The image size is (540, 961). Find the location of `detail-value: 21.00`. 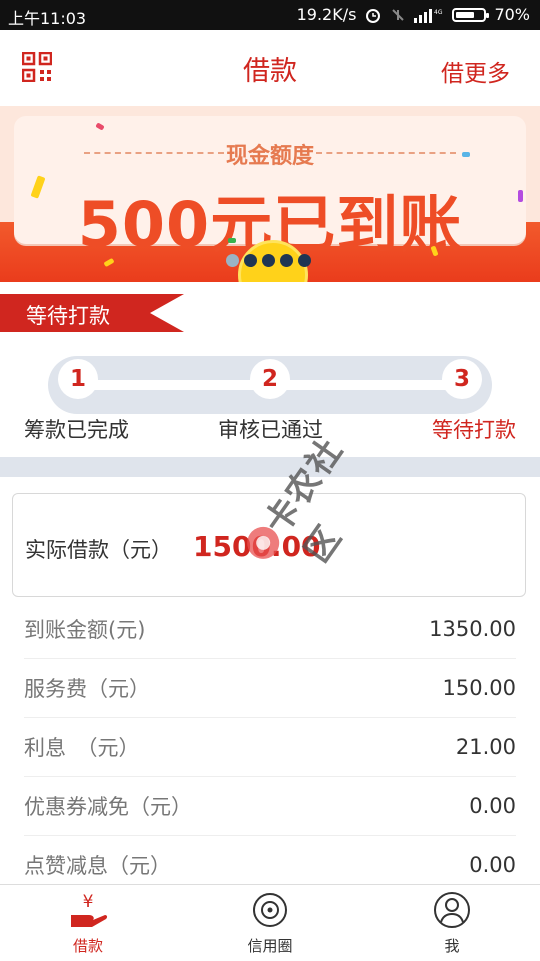

detail-value: 21.00 is located at coordinates (485, 747).